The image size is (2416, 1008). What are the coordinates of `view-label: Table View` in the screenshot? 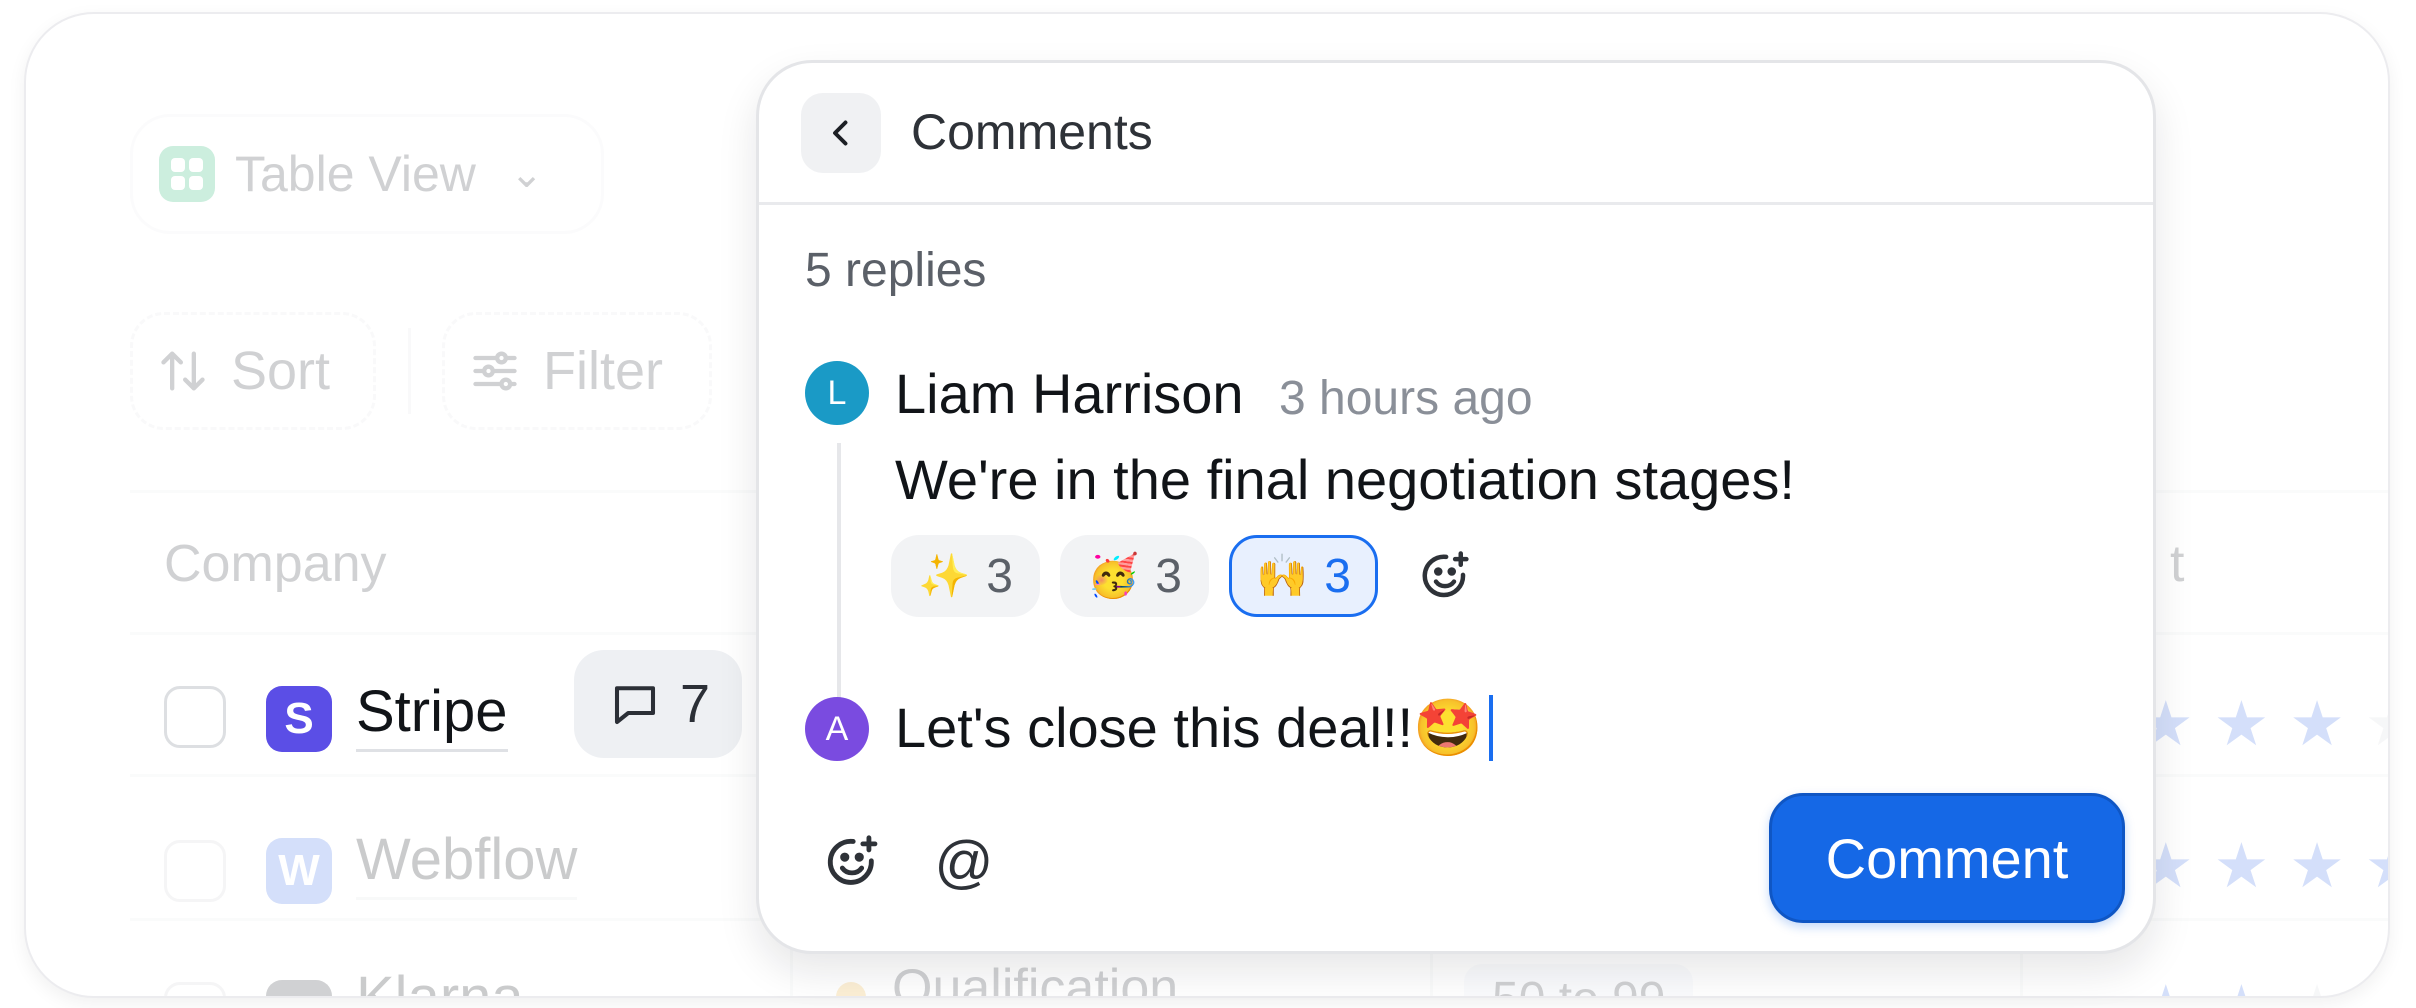 It's located at (355, 174).